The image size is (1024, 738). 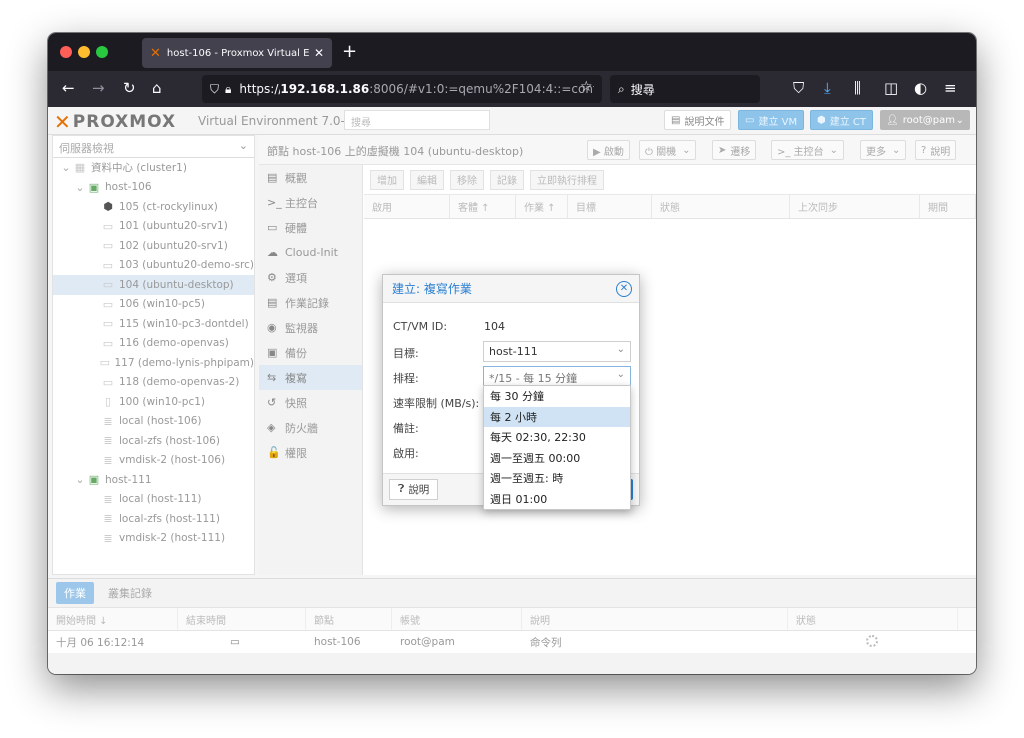 I want to click on replication-button: 立即執行排程, so click(x=567, y=179).